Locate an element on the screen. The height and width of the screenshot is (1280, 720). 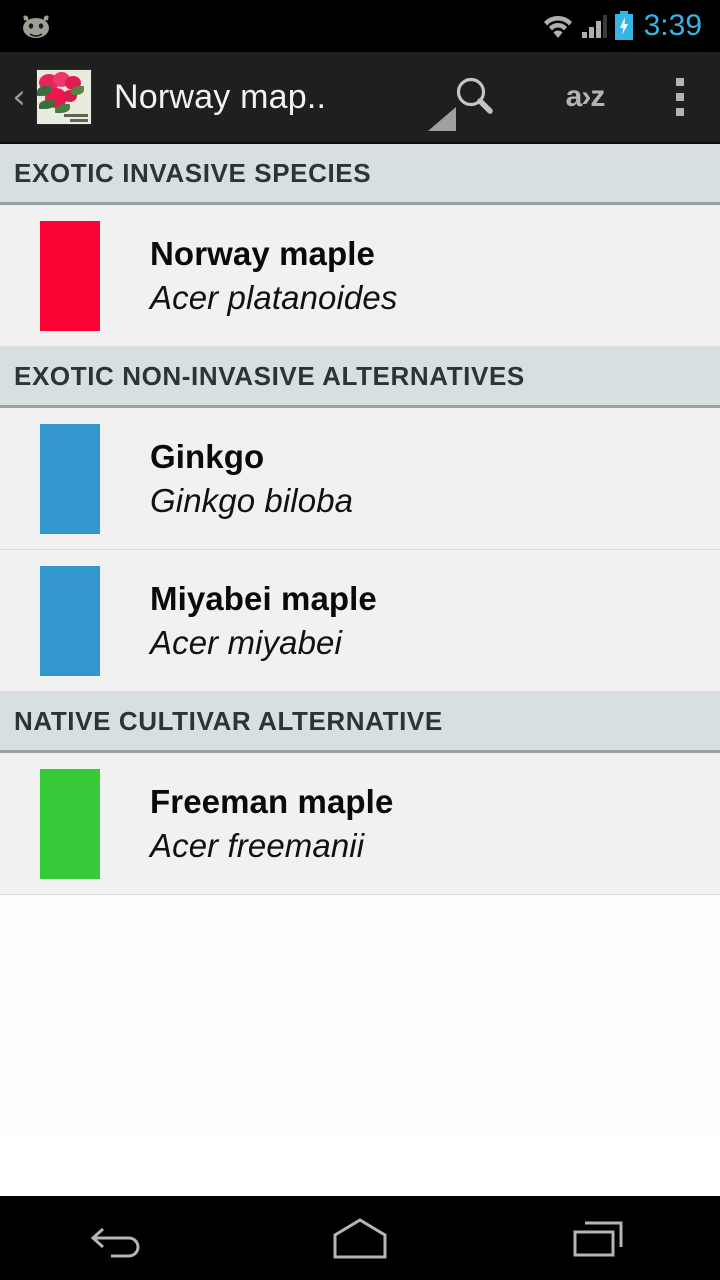
status-bar-left is located at coordinates (28, 26).